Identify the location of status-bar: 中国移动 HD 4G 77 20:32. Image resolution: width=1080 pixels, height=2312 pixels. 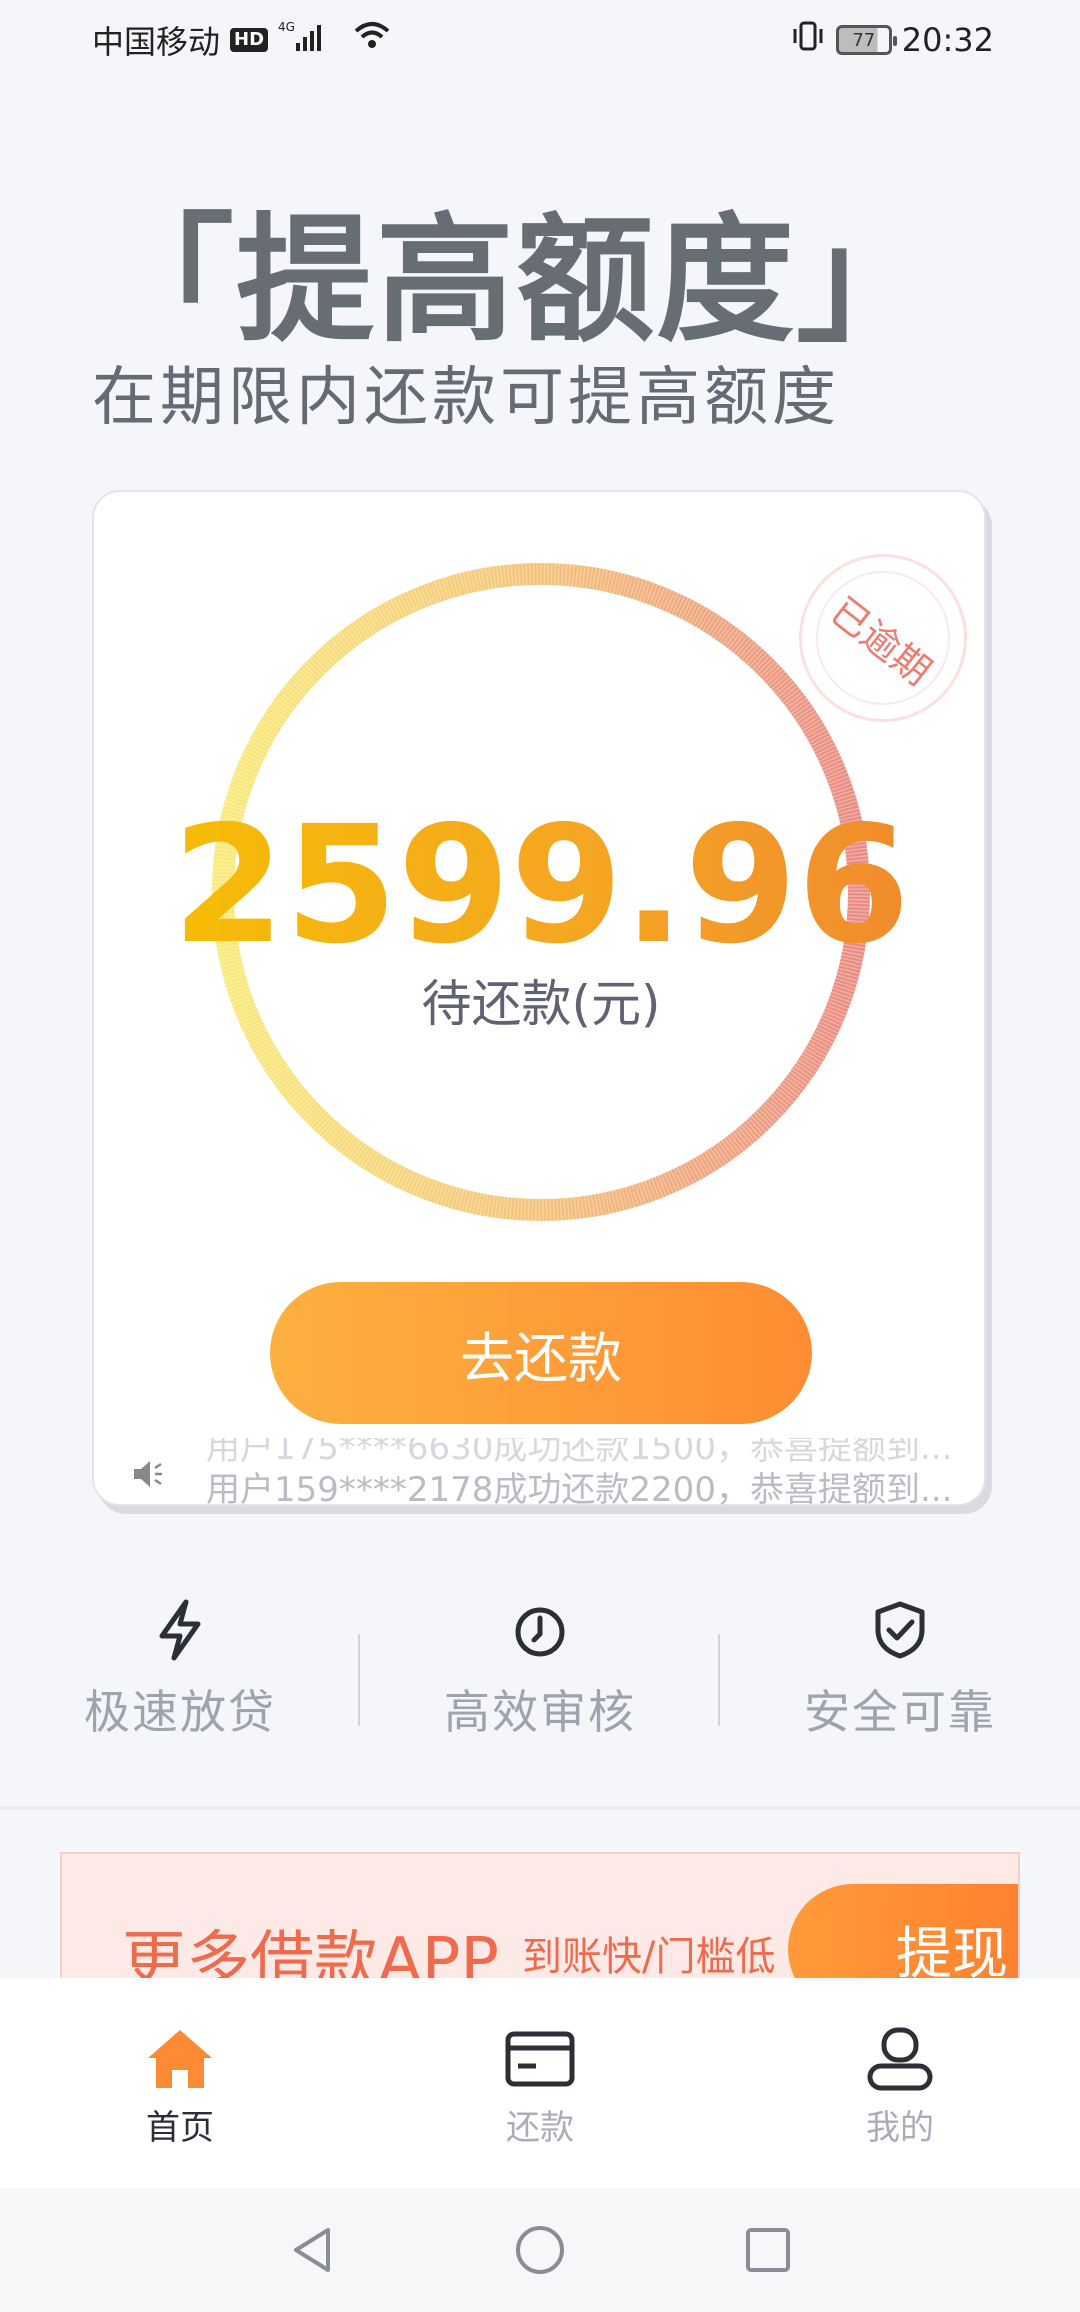
(540, 40).